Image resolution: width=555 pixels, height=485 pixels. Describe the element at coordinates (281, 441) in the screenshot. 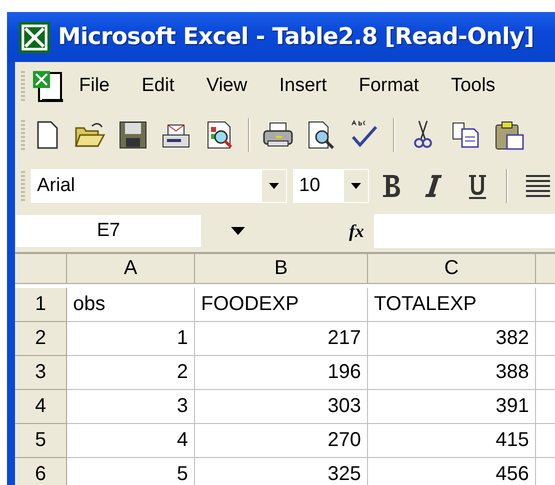

I see `table-cell: 270` at that location.